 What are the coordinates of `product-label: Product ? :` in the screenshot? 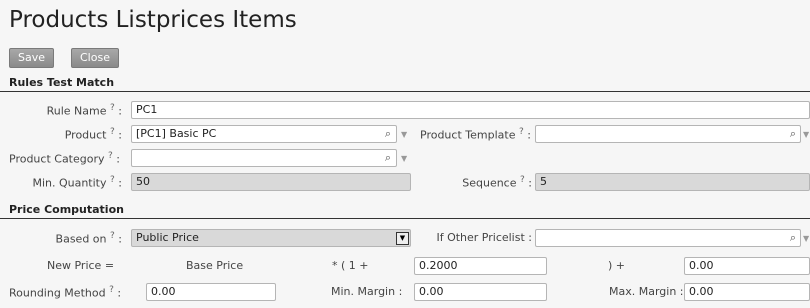 It's located at (93, 134).